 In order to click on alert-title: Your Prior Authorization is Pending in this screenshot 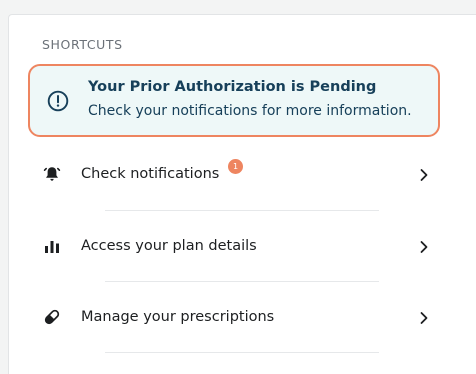, I will do `click(232, 87)`.